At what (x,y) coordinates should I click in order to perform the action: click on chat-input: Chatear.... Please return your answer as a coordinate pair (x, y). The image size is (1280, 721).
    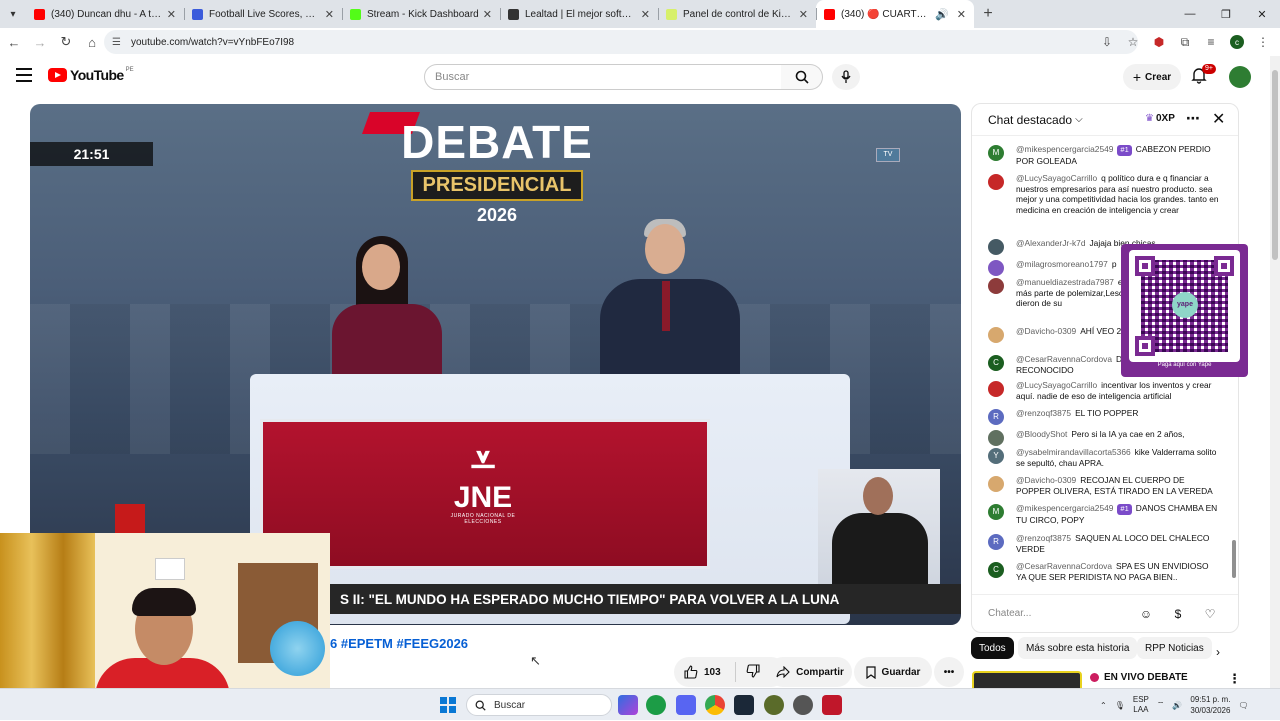
    Looking at the image, I should click on (1058, 613).